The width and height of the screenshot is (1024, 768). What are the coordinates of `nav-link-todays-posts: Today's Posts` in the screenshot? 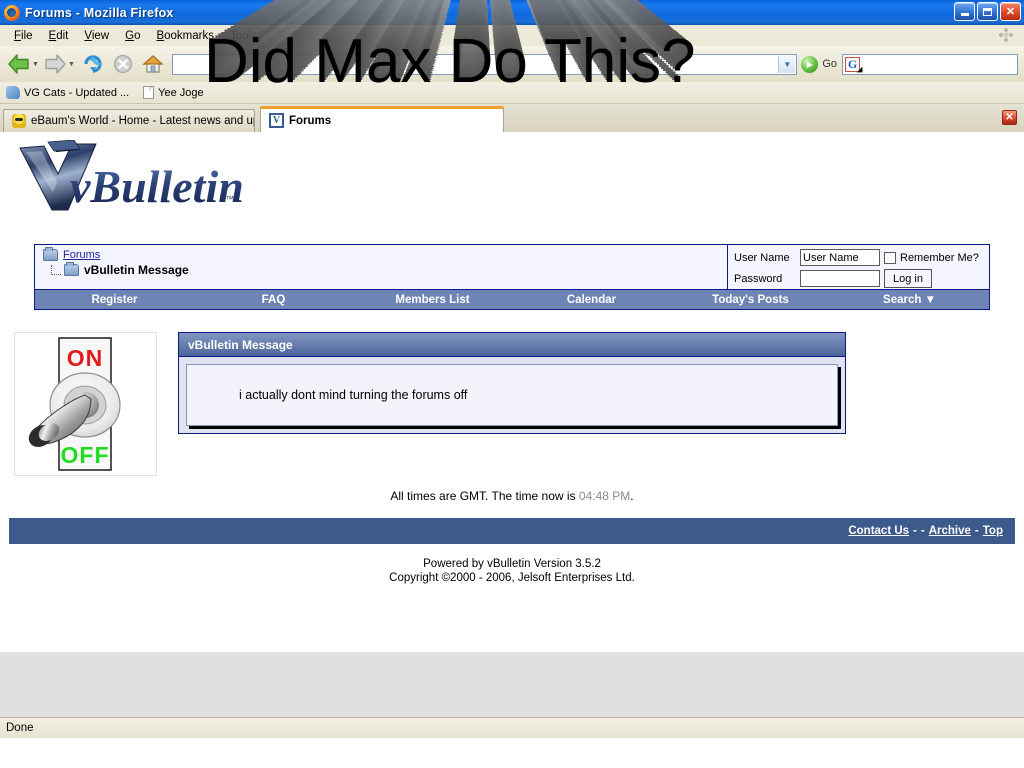 It's located at (750, 300).